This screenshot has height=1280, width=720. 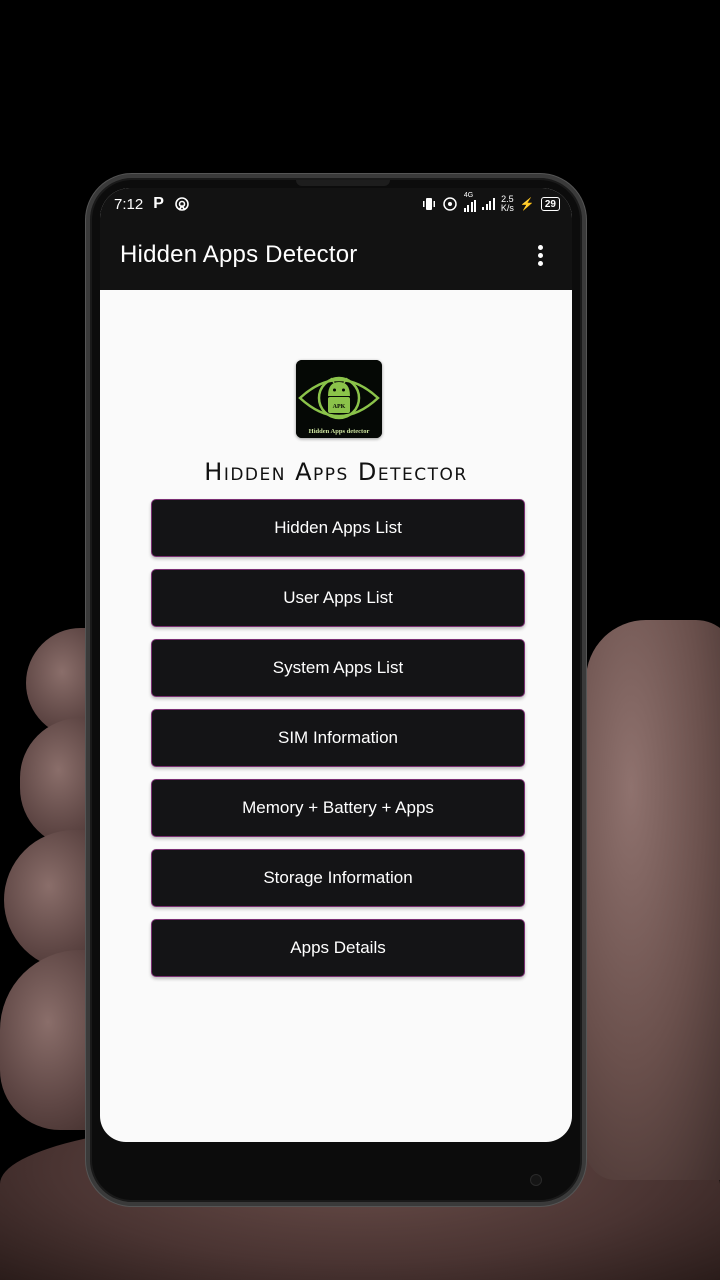 What do you see at coordinates (653, 900) in the screenshot?
I see `hand-thumb` at bounding box center [653, 900].